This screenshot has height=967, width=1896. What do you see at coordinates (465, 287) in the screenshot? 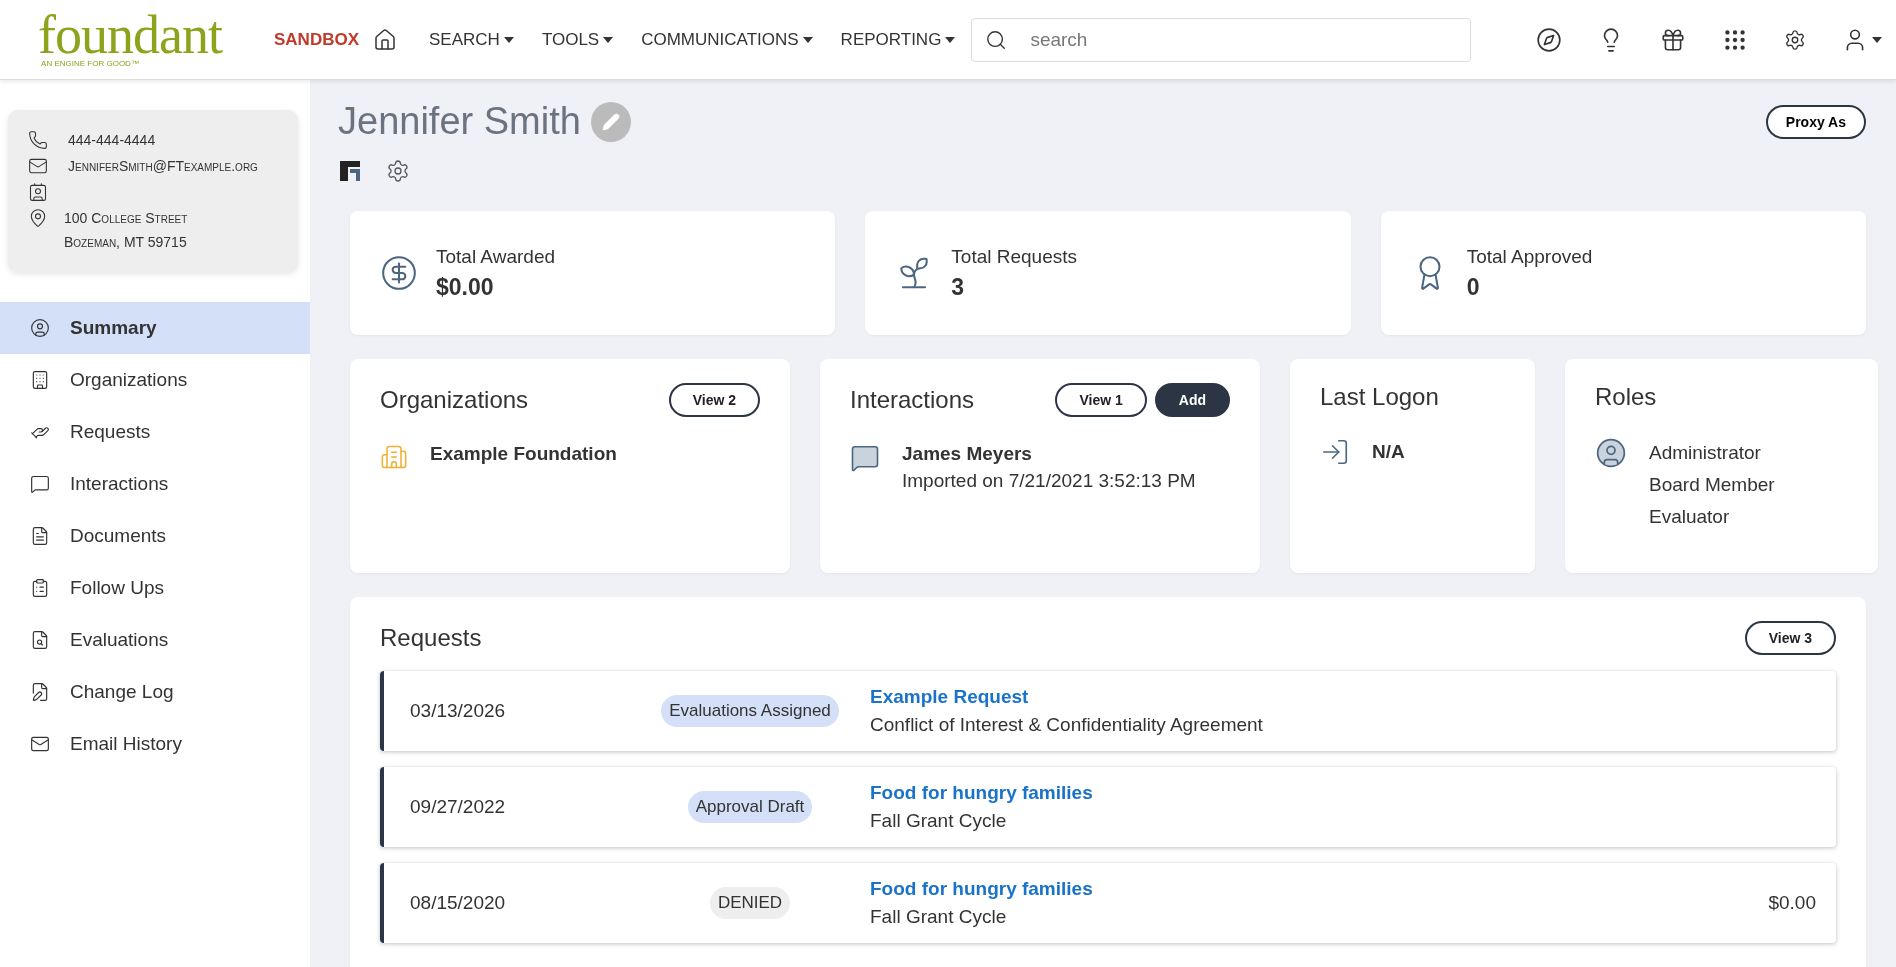
I see `stat-value: $0.00` at bounding box center [465, 287].